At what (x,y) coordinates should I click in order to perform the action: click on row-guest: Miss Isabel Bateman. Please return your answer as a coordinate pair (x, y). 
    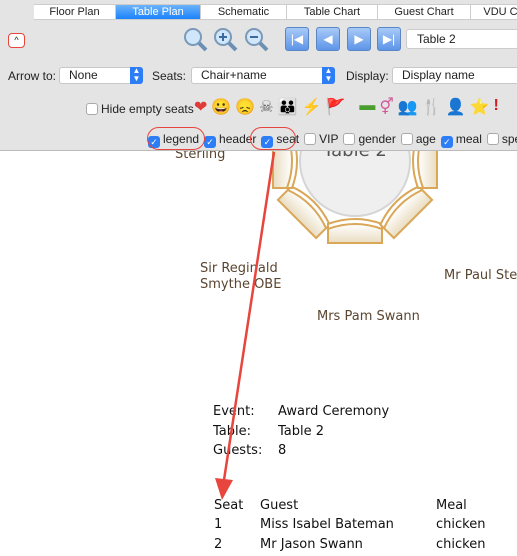
    Looking at the image, I should click on (327, 524).